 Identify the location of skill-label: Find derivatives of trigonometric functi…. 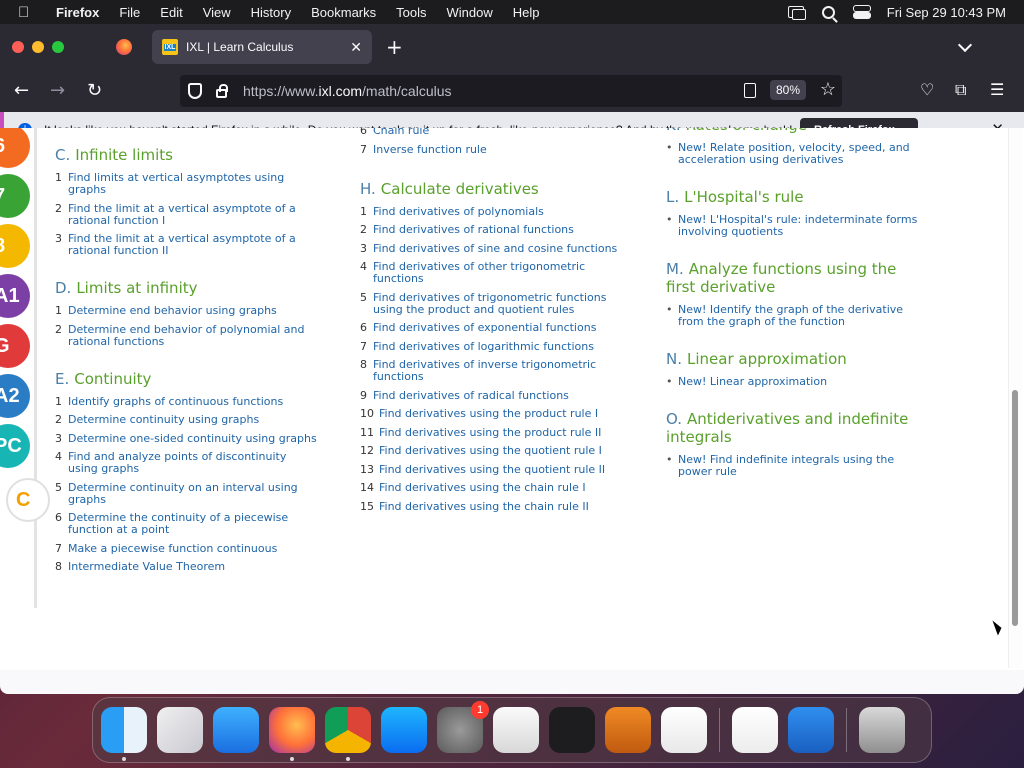
(502, 303).